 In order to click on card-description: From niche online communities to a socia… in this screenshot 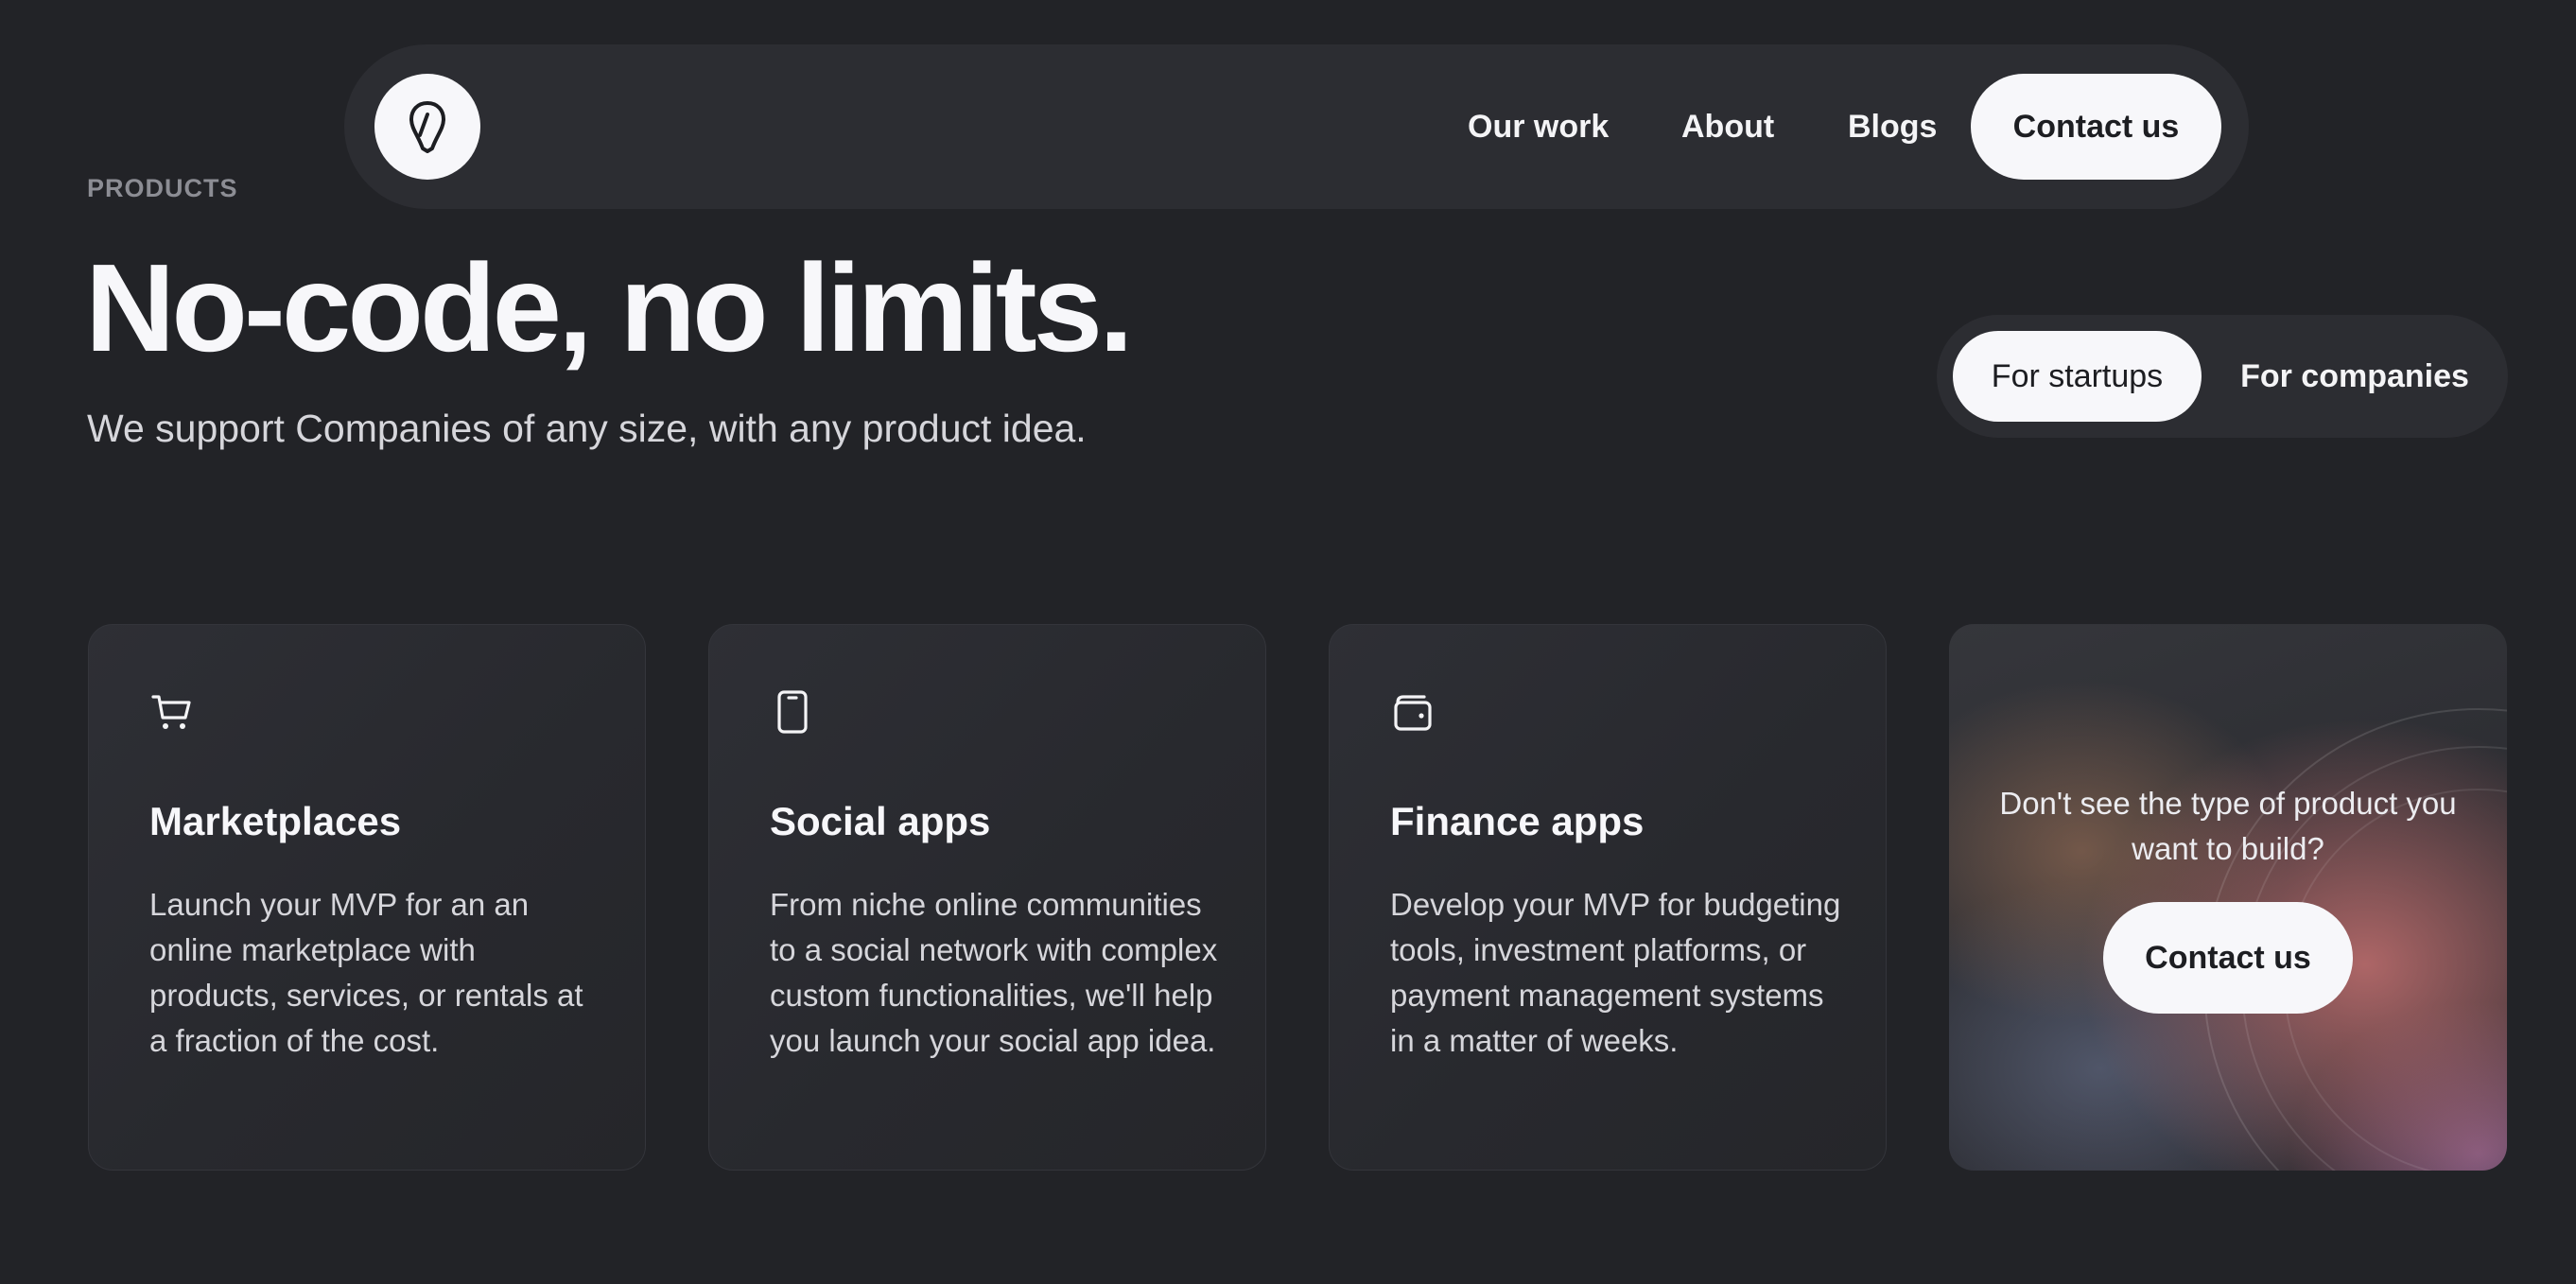, I will do `click(994, 972)`.